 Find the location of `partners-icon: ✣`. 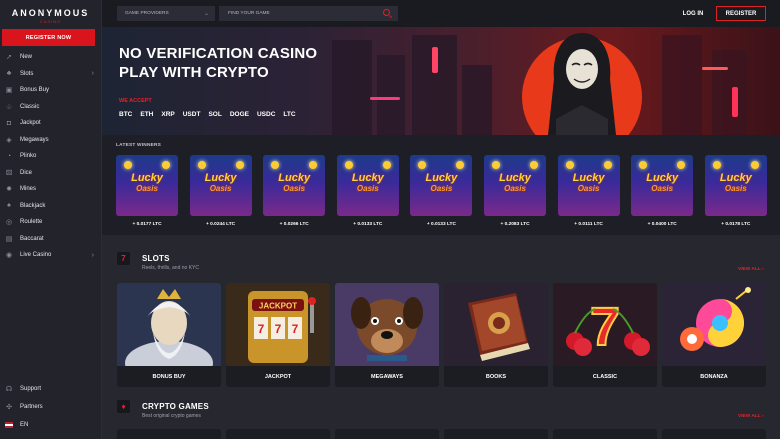

partners-icon: ✣ is located at coordinates (9, 407).